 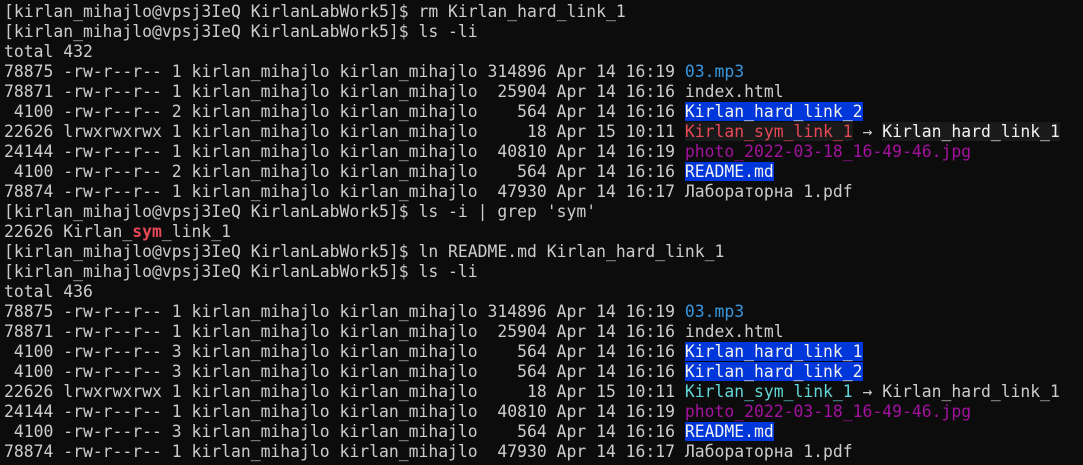 What do you see at coordinates (971, 131) in the screenshot?
I see `file-name-target-broken: Kirlan_hard_link_1` at bounding box center [971, 131].